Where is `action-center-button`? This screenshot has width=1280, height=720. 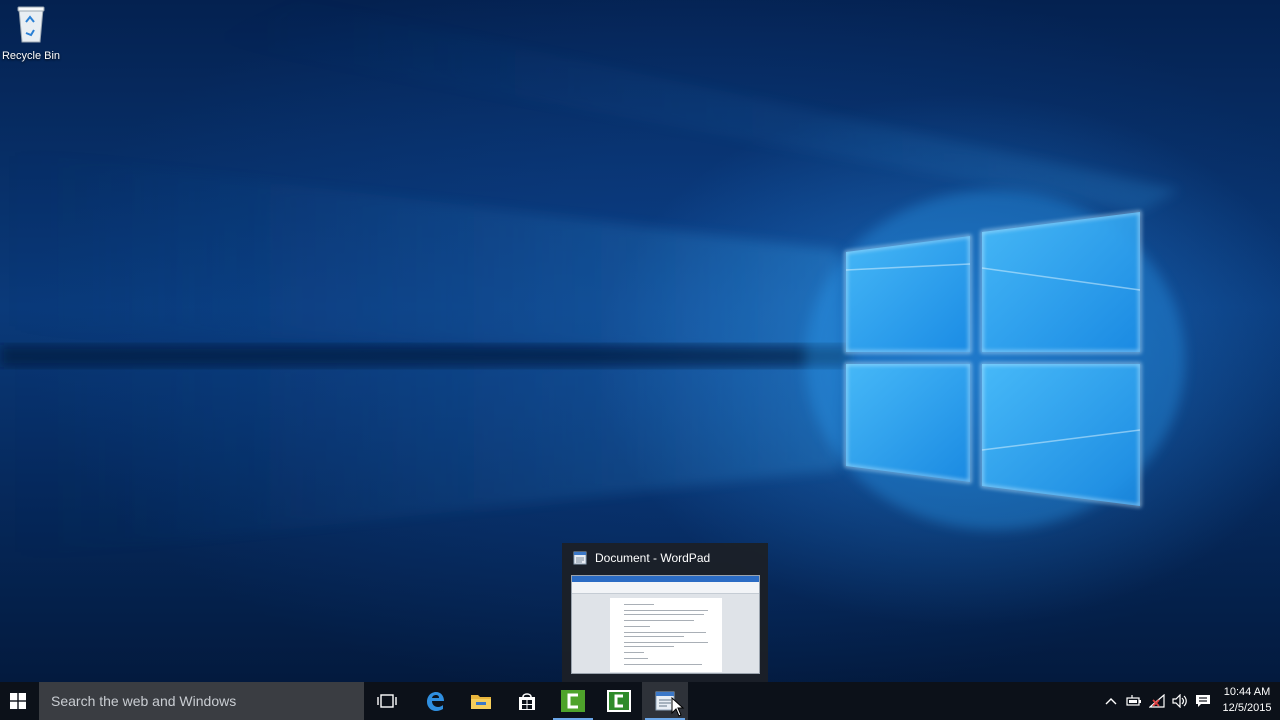
action-center-button is located at coordinates (1203, 701).